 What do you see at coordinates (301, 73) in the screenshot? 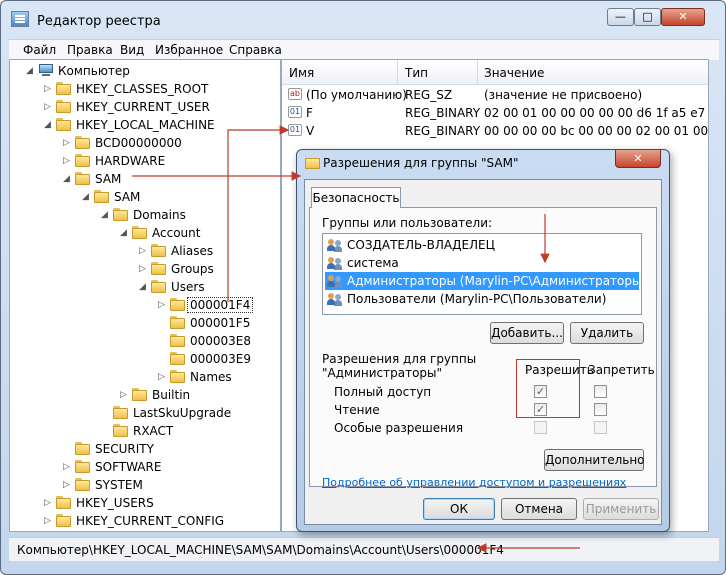
I see `column-name: Имя` at bounding box center [301, 73].